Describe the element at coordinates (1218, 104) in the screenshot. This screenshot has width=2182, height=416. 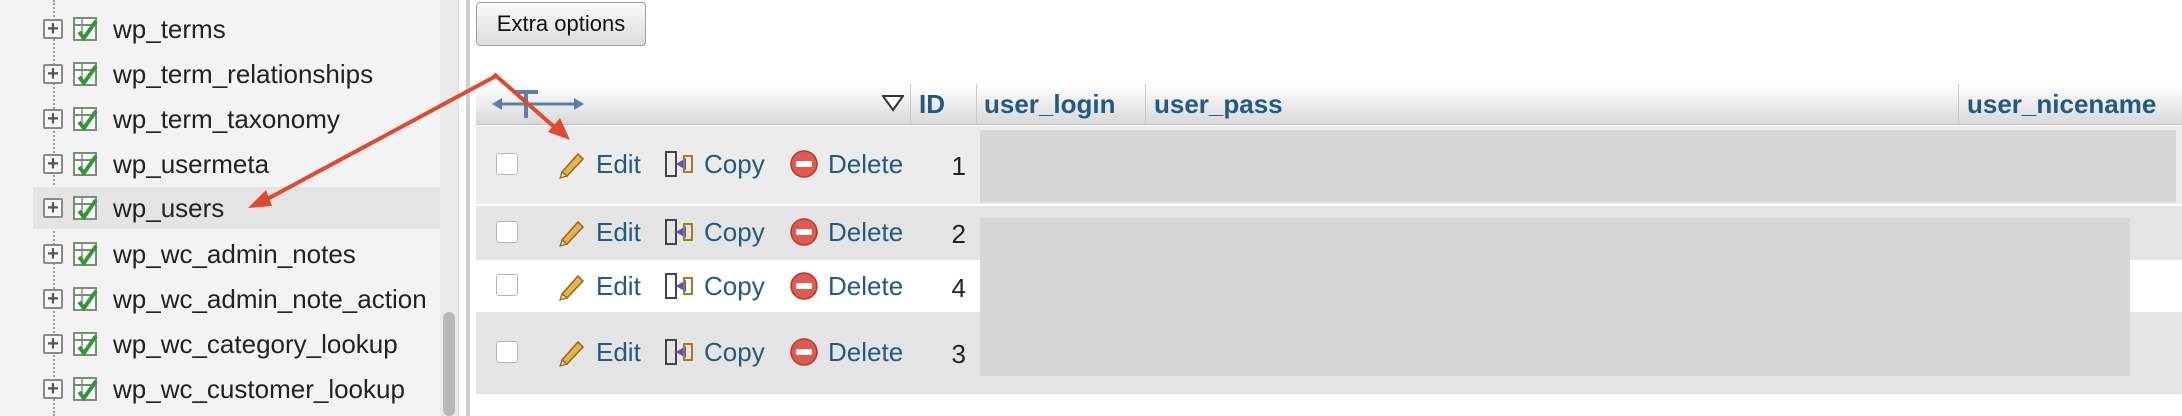
I see `column-header-user-pass: user_pass` at that location.